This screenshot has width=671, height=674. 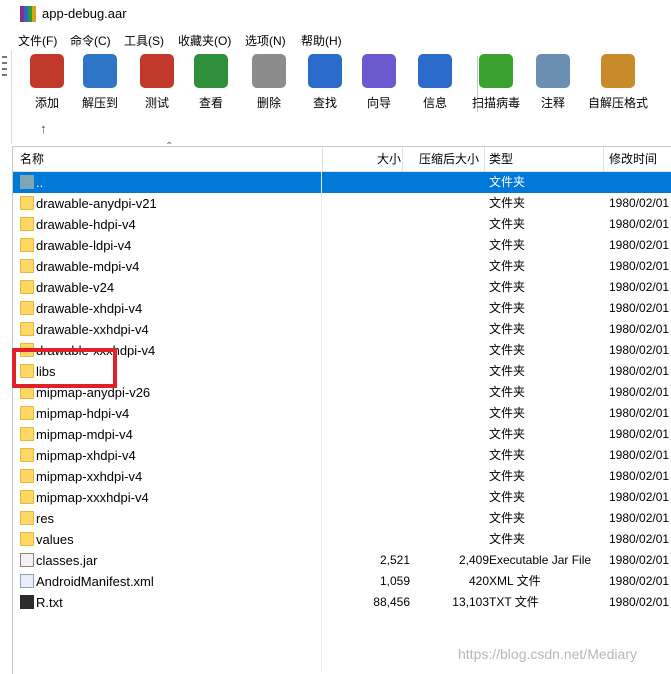 What do you see at coordinates (342, 476) in the screenshot?
I see `file-row: mipmap-xxhdpi-v4 文件夹 1980/02/01` at bounding box center [342, 476].